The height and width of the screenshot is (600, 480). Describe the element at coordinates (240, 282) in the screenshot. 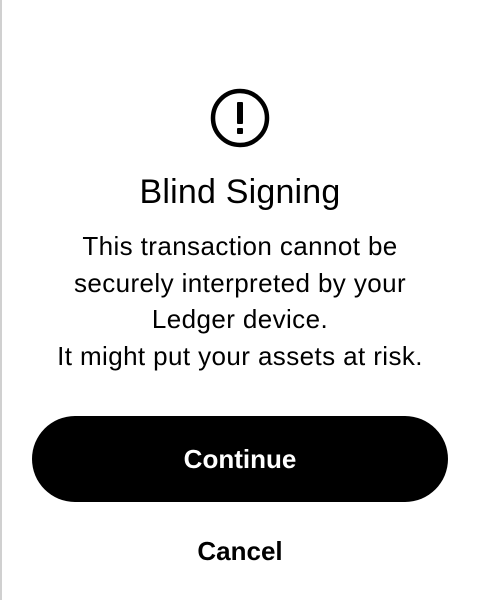

I see `warning-message-line: securely interpreted by your` at that location.